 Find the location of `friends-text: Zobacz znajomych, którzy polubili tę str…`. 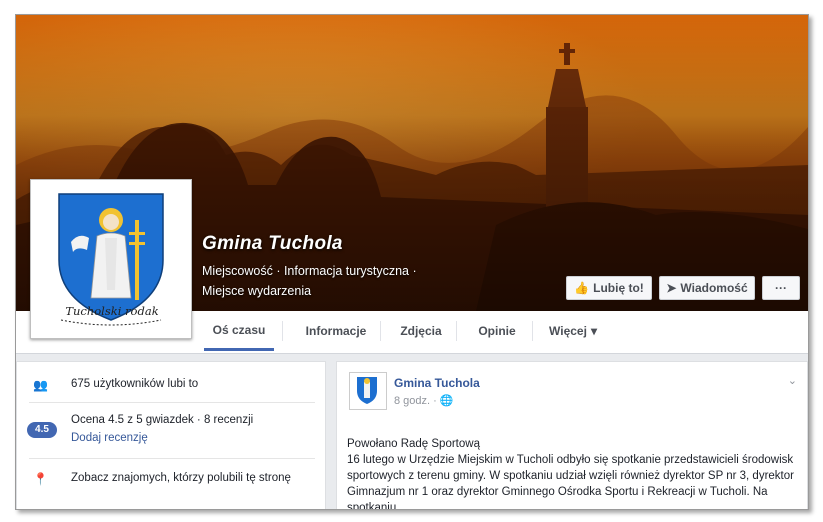

friends-text: Zobacz znajomych, którzy polubili tę str… is located at coordinates (181, 478).